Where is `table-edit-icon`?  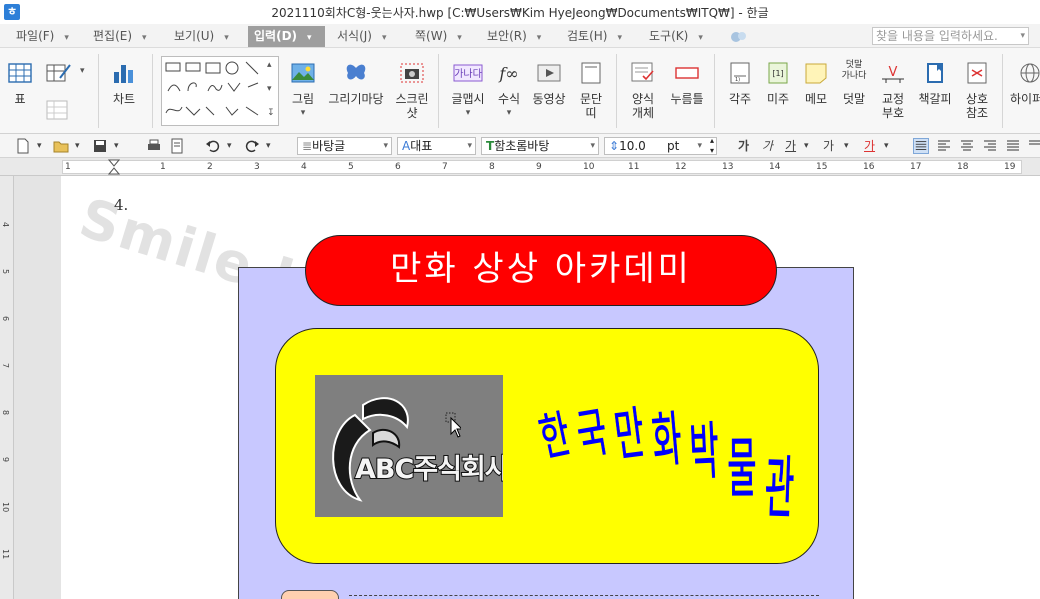
table-edit-icon is located at coordinates (59, 73).